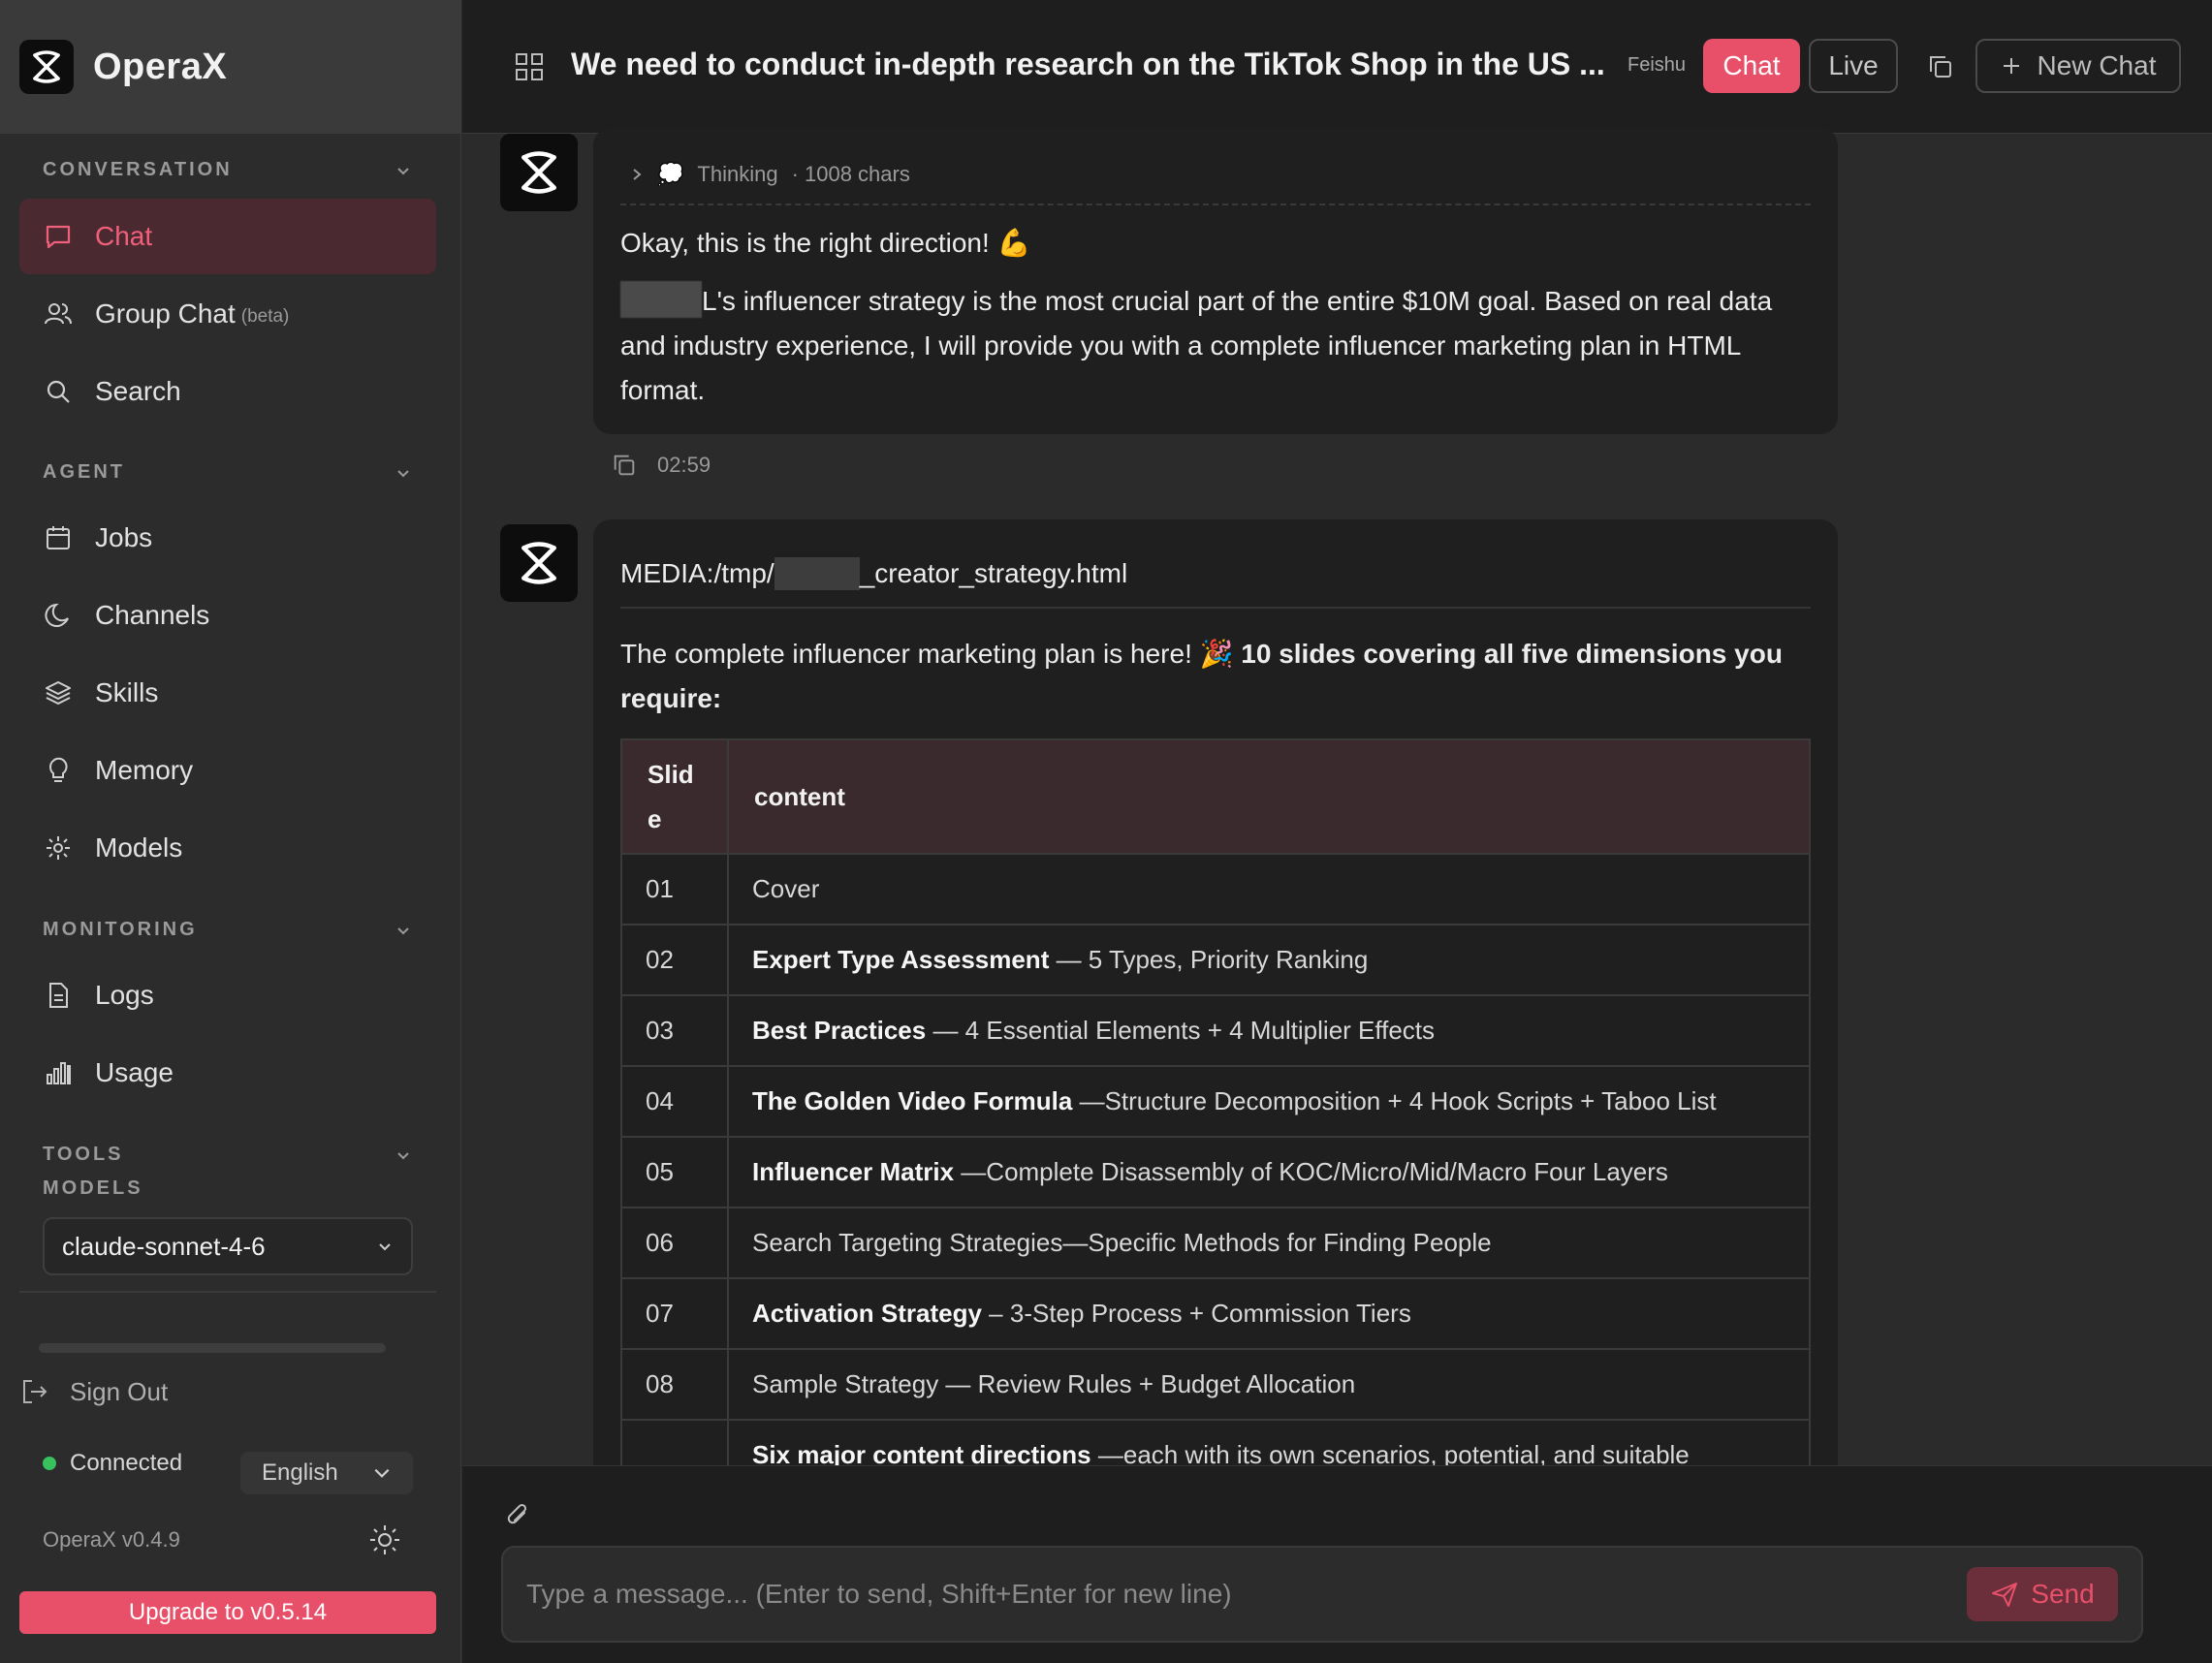  Describe the element at coordinates (529, 66) in the screenshot. I see `grid-menu-icon` at that location.